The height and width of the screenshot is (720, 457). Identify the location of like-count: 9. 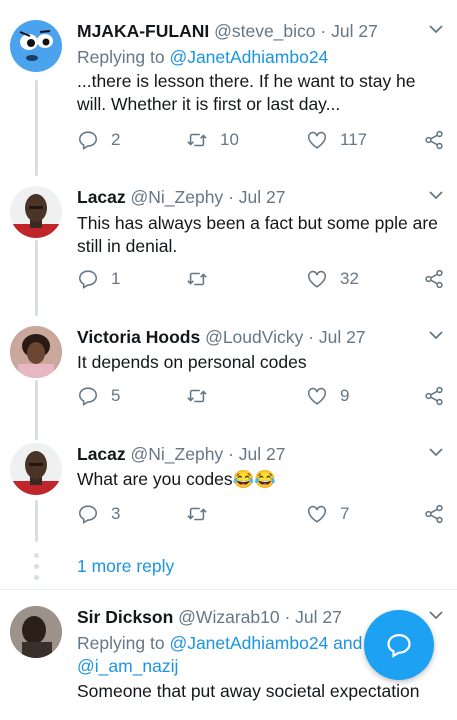
(345, 395).